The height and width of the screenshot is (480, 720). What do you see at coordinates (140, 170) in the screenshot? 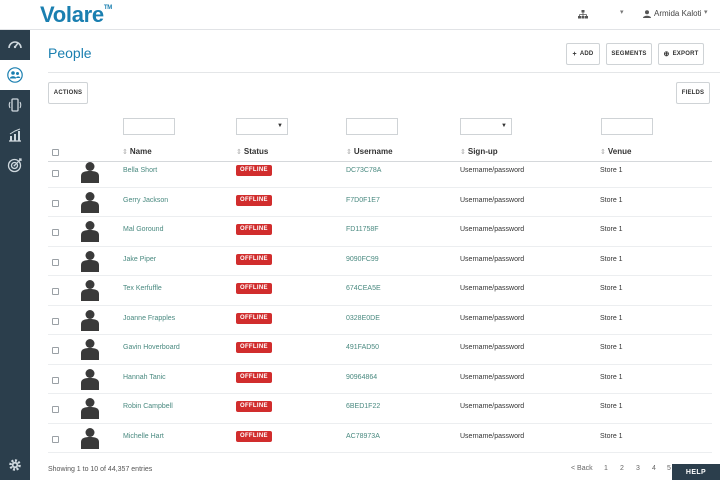
I see `row-name: Bella Short` at bounding box center [140, 170].